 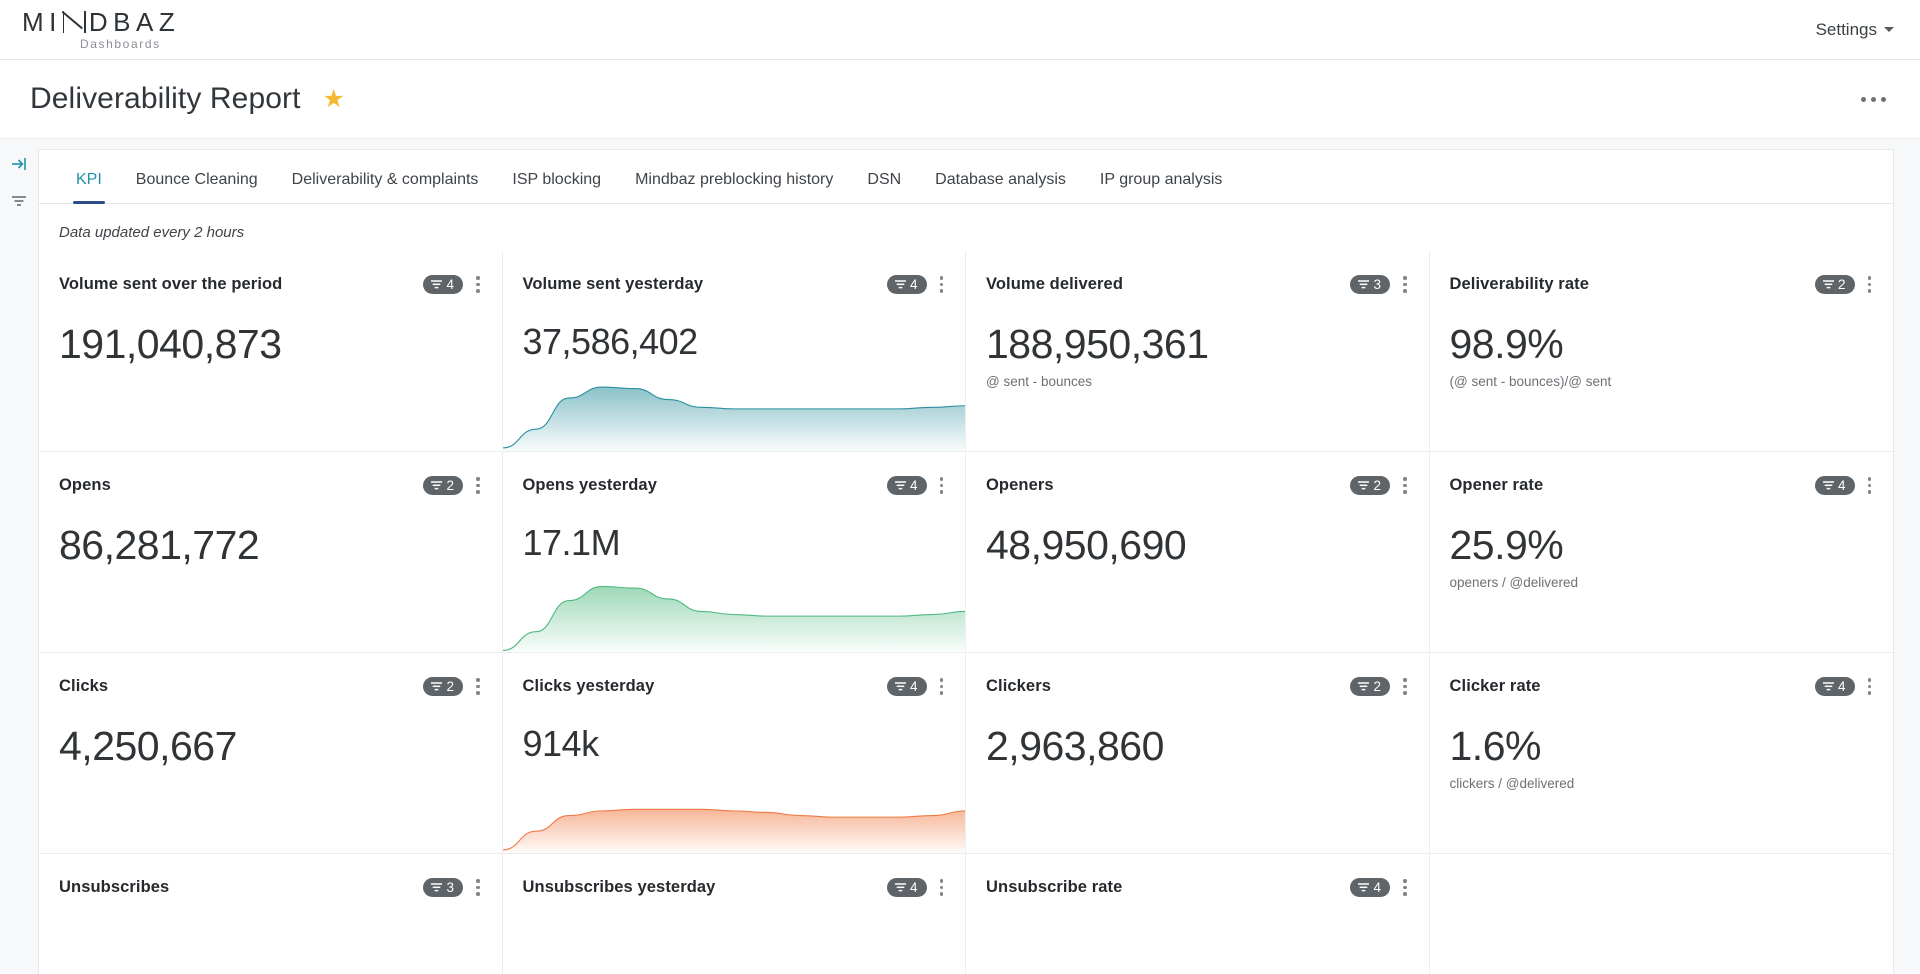 I want to click on logo-wordmark: MI DBAZ, so click(x=101, y=22).